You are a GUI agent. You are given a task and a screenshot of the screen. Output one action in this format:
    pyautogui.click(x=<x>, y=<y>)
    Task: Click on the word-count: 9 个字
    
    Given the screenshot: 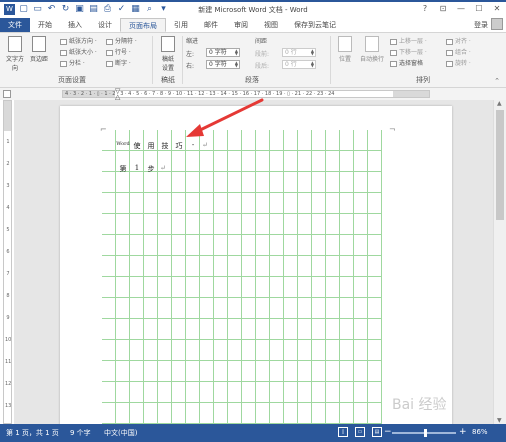 What is the action you would take?
    pyautogui.click(x=80, y=433)
    